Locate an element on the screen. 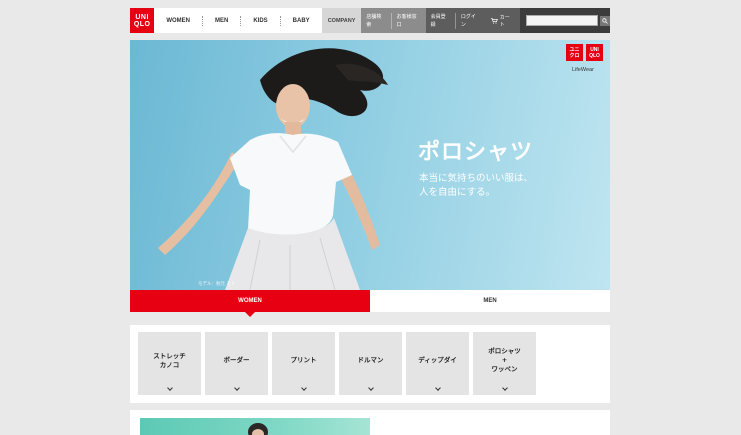 The image size is (741, 435). tab-women: WOMEN is located at coordinates (250, 303).